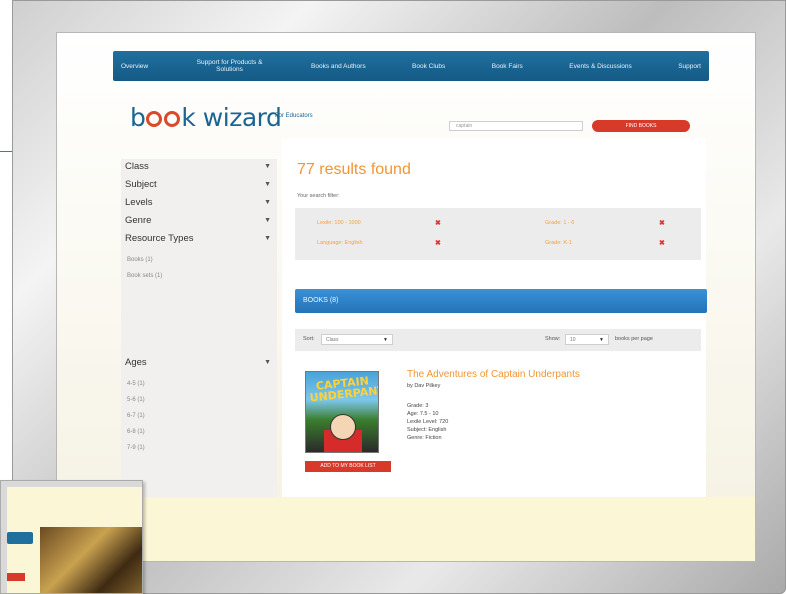 The height and width of the screenshot is (594, 786). I want to click on age-option: 7-9 (1), so click(136, 448).